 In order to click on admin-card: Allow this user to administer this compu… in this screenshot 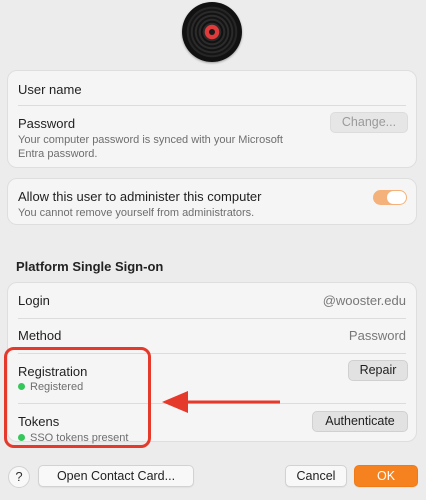, I will do `click(212, 201)`.